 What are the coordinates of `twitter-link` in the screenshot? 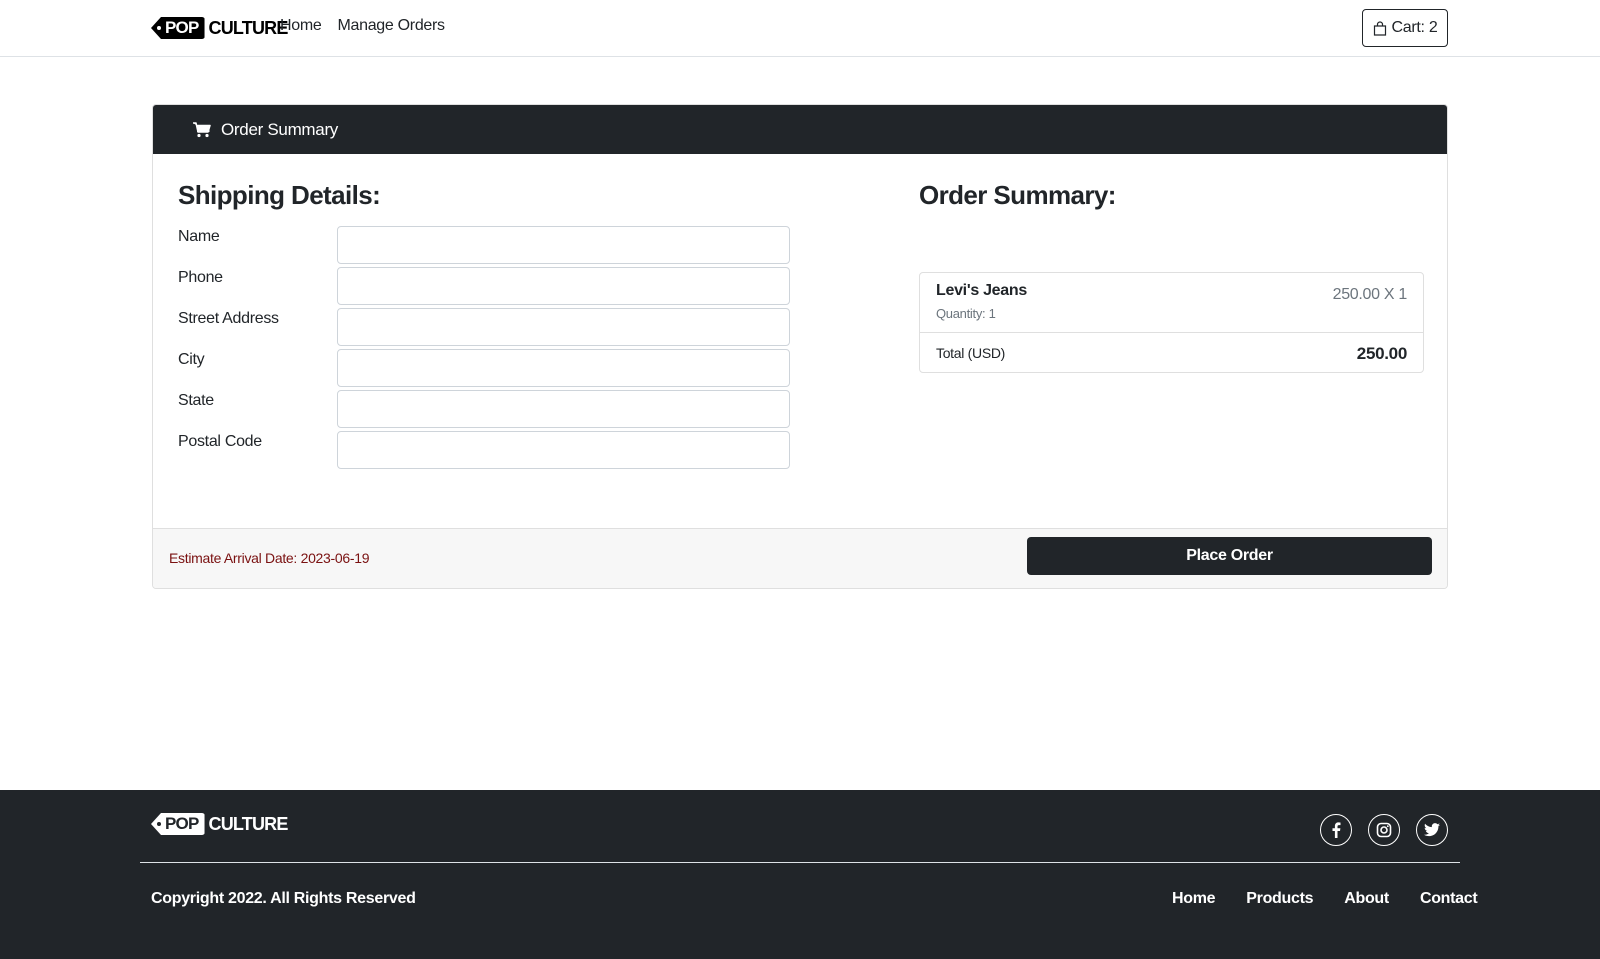 It's located at (1432, 830).